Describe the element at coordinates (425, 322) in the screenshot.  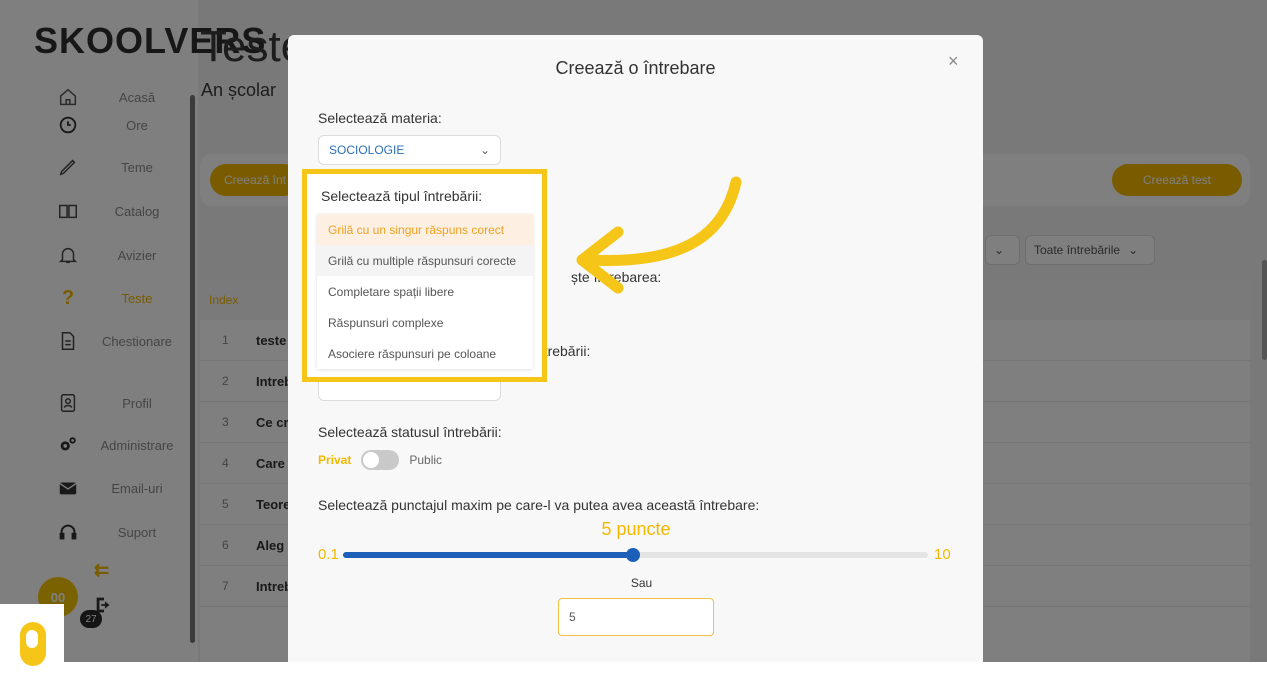
I see `question-type-option: Răspunsuri complexe` at that location.